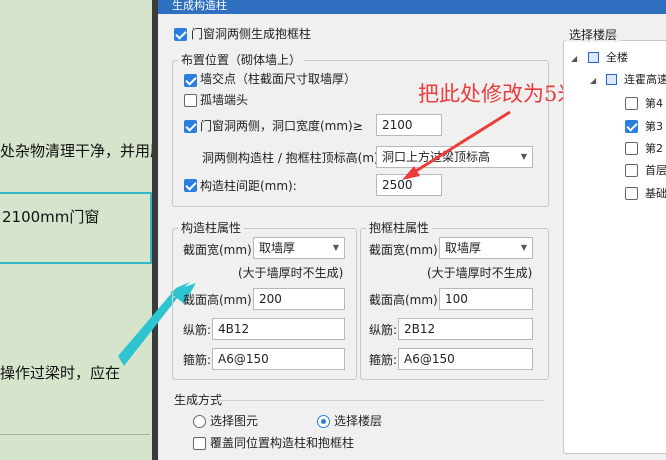 Image resolution: width=666 pixels, height=460 pixels. I want to click on column-width-value: 取墙厚, so click(277, 248).